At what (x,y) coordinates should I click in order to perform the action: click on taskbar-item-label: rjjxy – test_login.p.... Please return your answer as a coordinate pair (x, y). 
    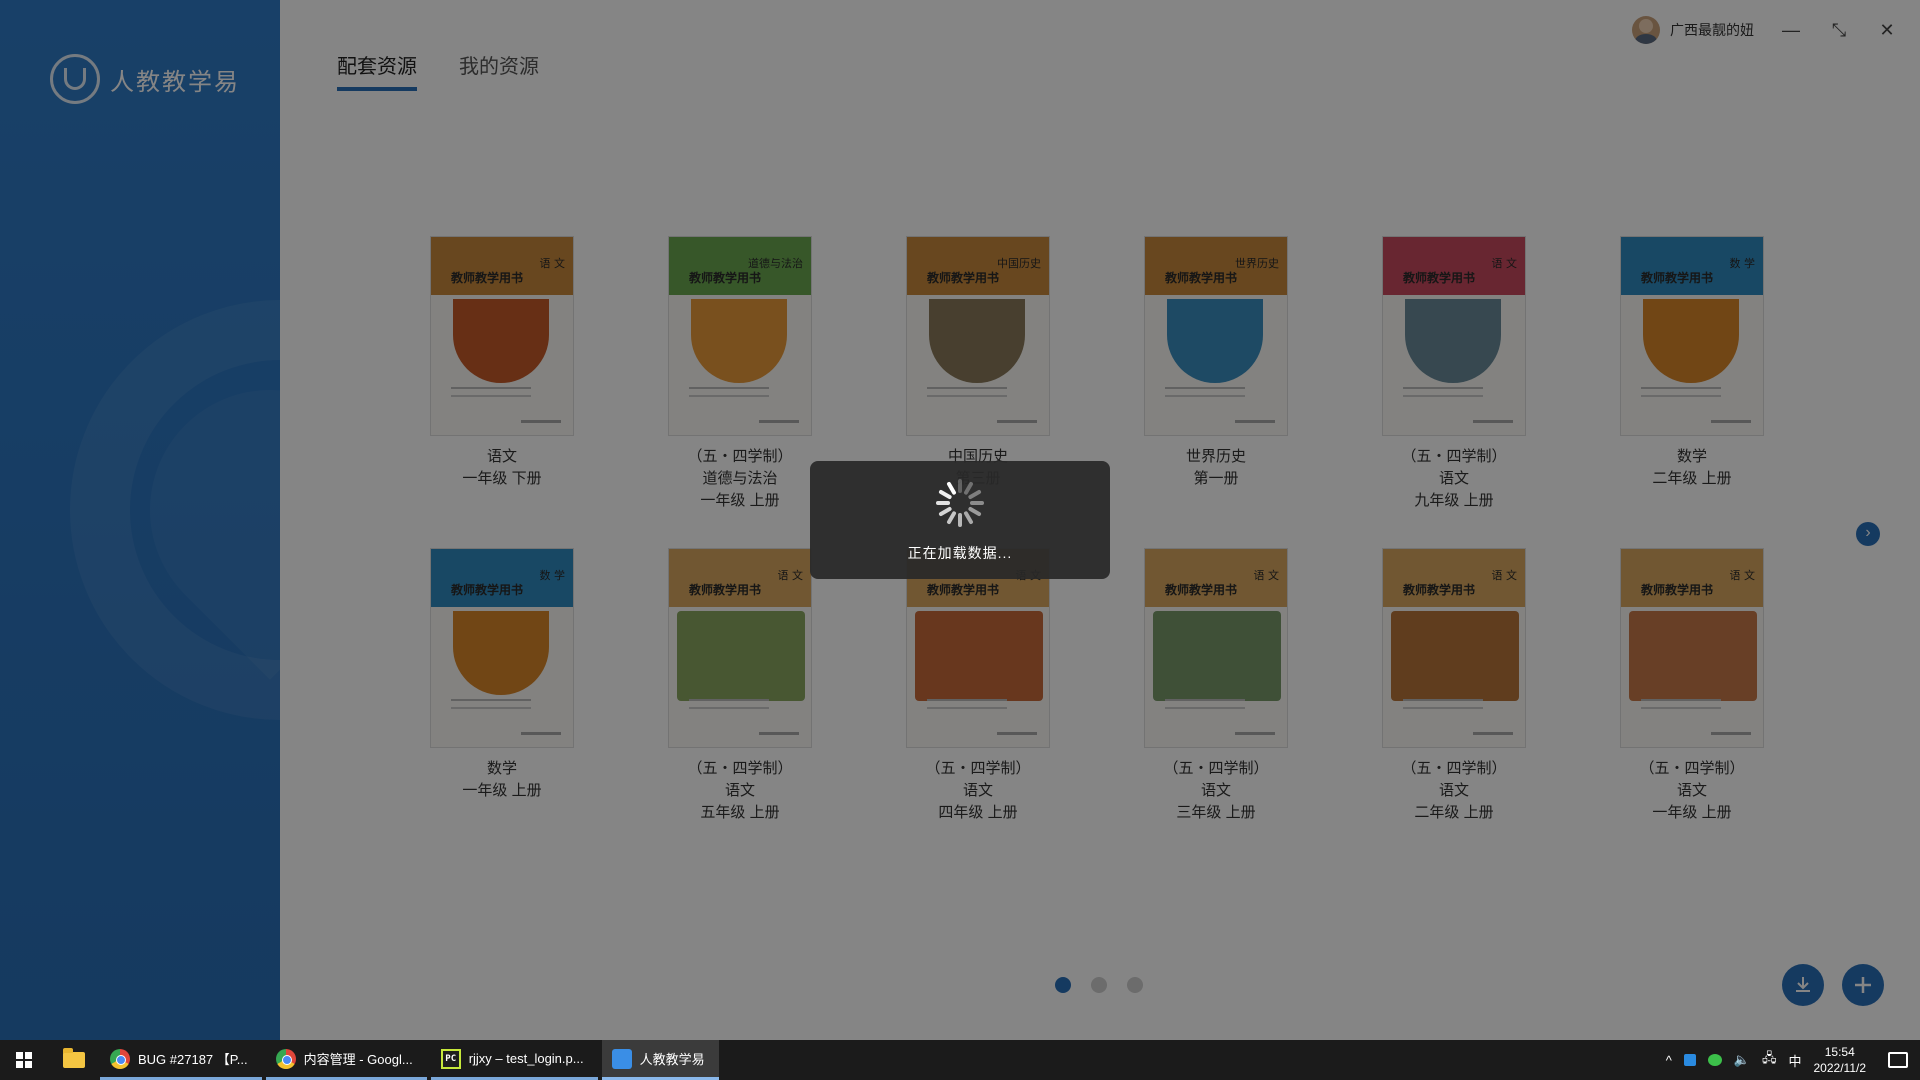
    Looking at the image, I should click on (526, 1058).